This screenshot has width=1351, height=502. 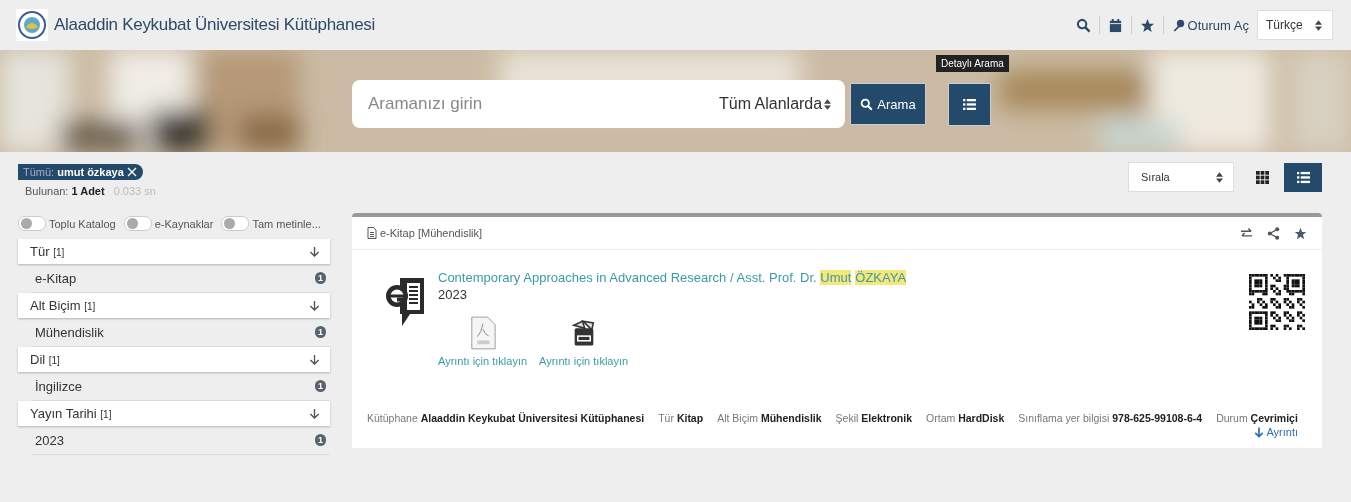 I want to click on facet-title: Tür [1], so click(x=47, y=251).